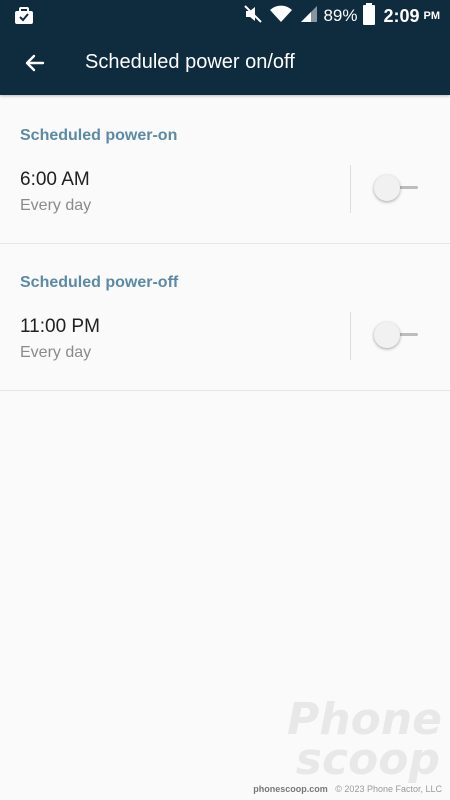 The height and width of the screenshot is (800, 450). I want to click on power-on-toggle, so click(397, 189).